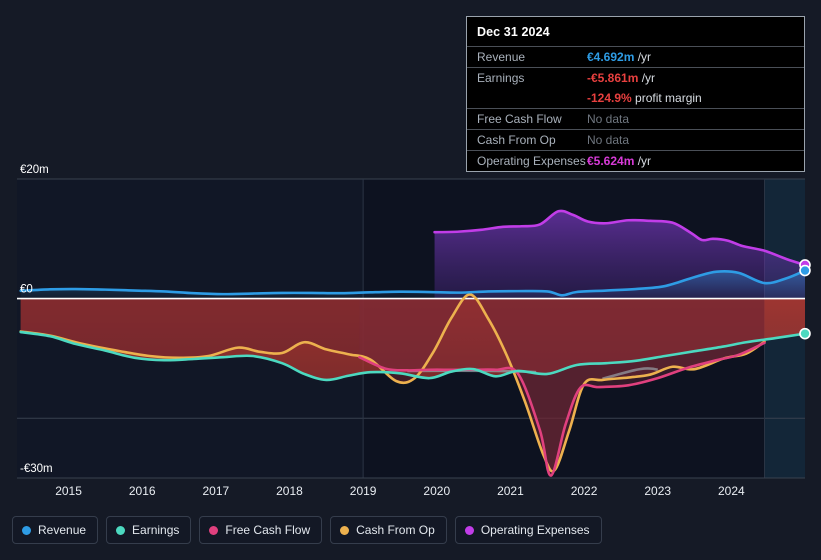  What do you see at coordinates (156, 530) in the screenshot?
I see `legend-label: Earnings` at bounding box center [156, 530].